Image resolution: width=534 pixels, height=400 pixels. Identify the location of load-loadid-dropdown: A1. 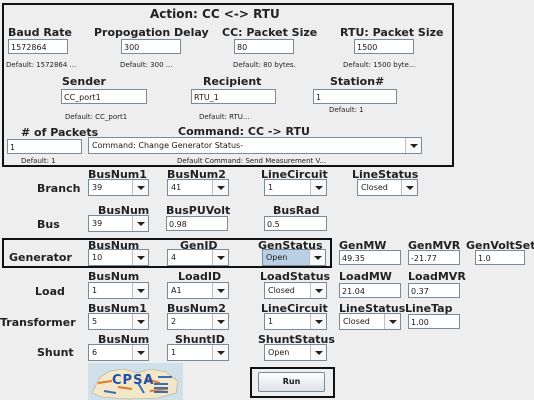
(198, 290).